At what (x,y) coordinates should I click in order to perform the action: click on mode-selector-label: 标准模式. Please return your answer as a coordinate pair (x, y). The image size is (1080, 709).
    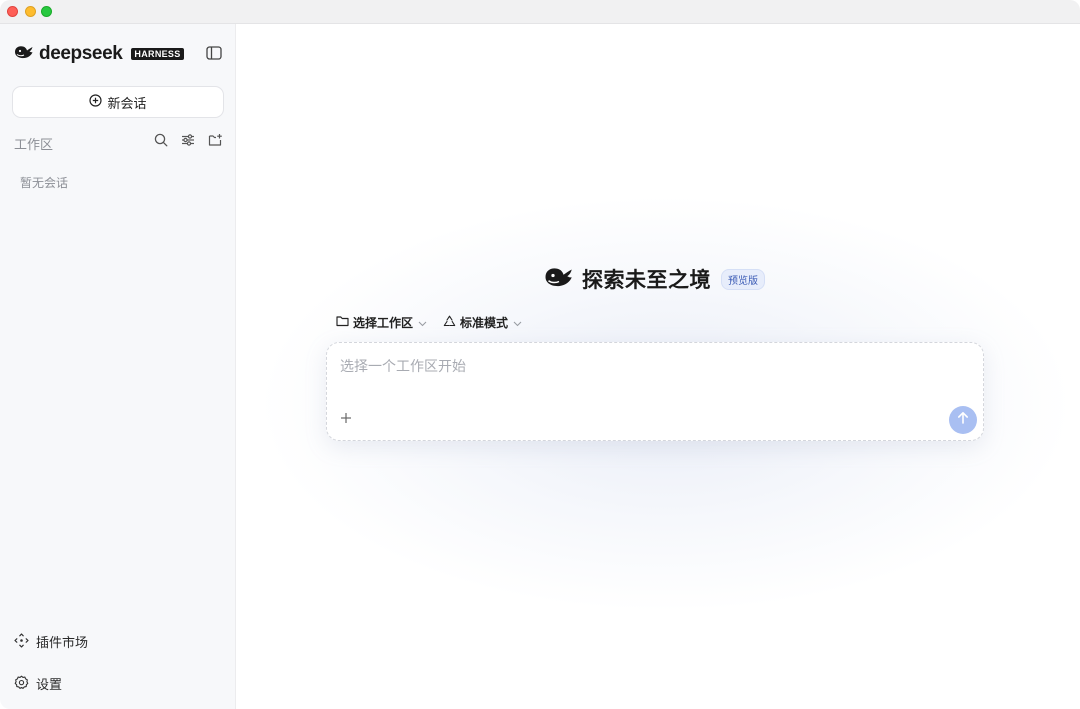
    Looking at the image, I should click on (484, 323).